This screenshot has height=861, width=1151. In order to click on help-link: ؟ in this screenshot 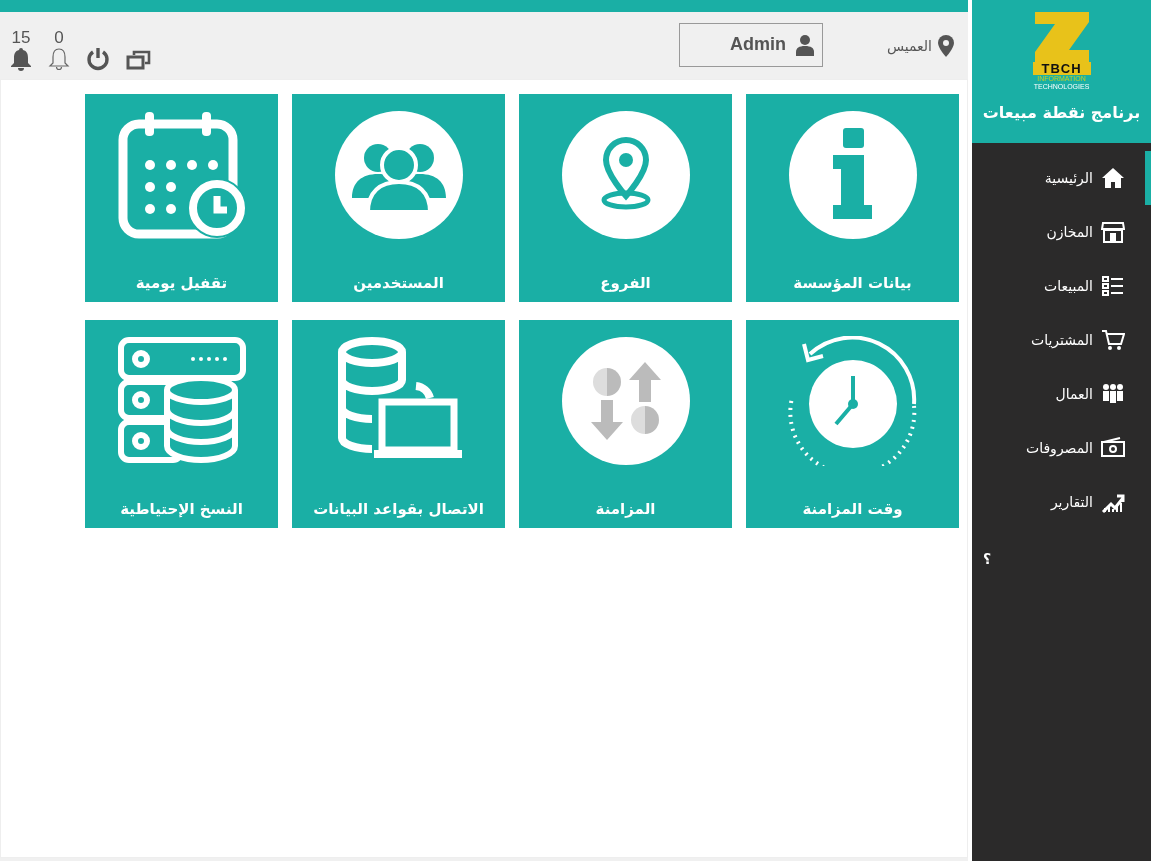, I will do `click(985, 559)`.